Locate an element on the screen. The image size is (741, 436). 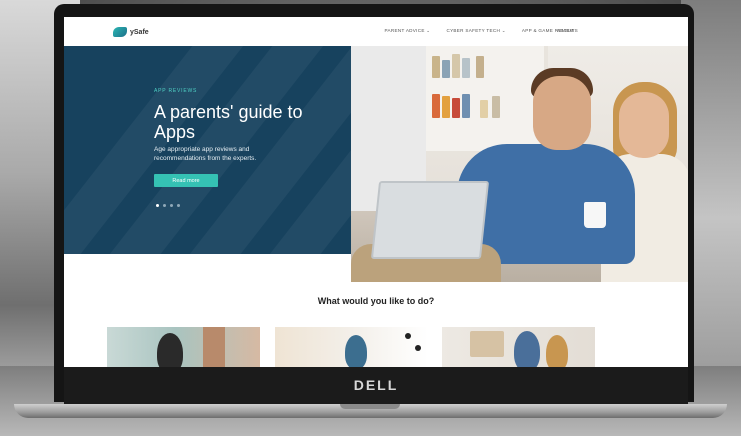
read-more-button: Read more is located at coordinates (186, 180).